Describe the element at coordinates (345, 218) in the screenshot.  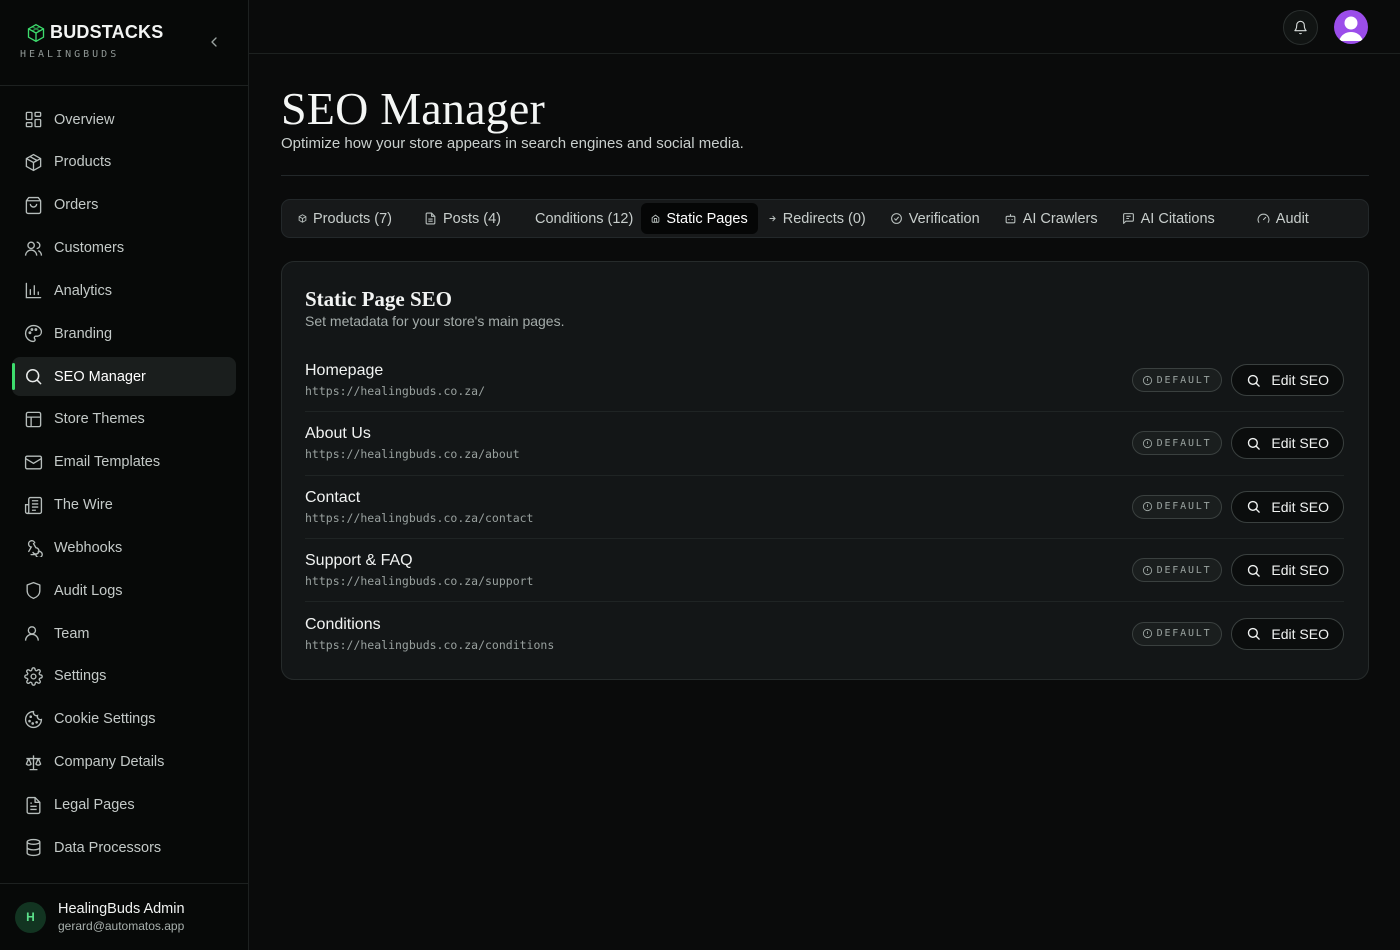
I see `tab-products: Products (7)` at that location.